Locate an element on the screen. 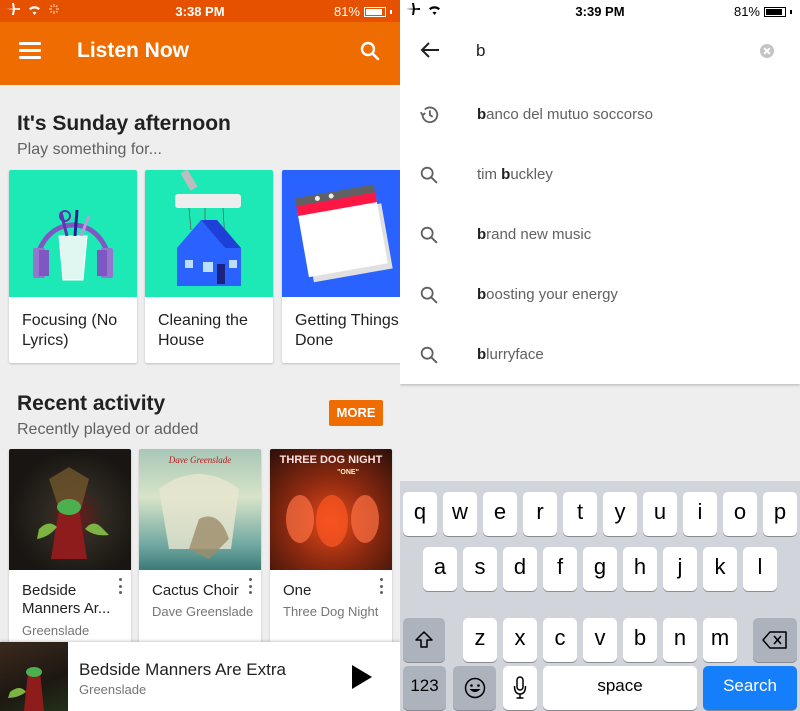  app-bar: Listen Now is located at coordinates (200, 53).